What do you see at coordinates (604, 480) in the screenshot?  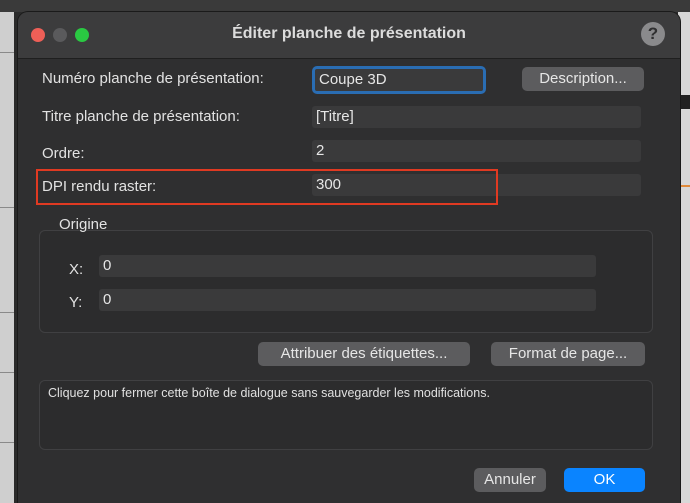 I see `ok-button: OK` at bounding box center [604, 480].